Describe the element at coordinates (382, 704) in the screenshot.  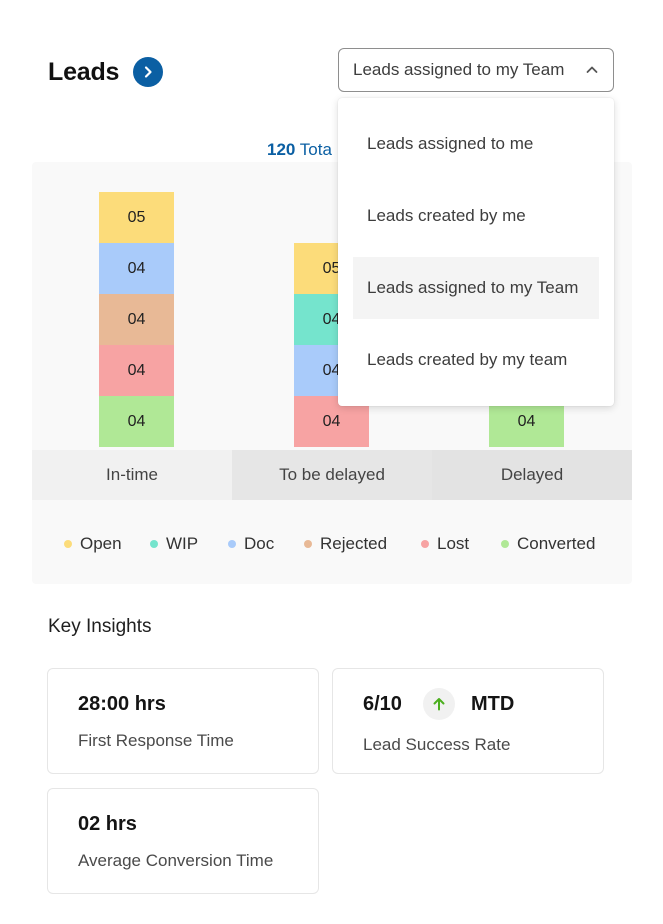
I see `insight-metric: 6/10` at that location.